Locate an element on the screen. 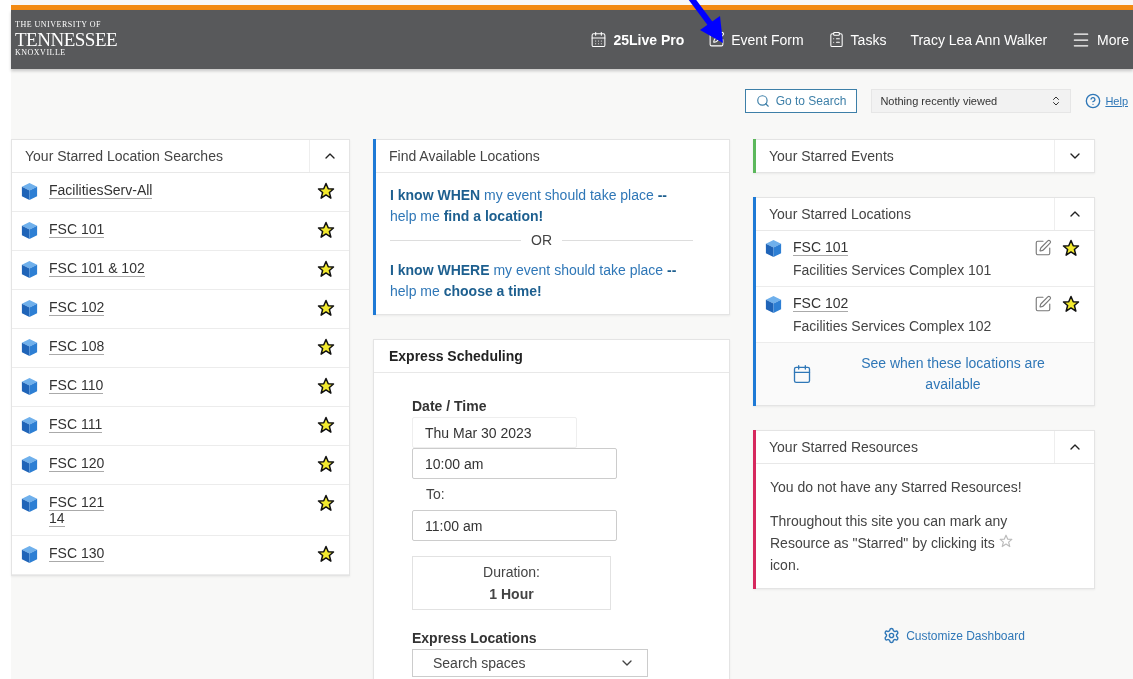 This screenshot has width=1133, height=679. card-title: Express Scheduling is located at coordinates (455, 356).